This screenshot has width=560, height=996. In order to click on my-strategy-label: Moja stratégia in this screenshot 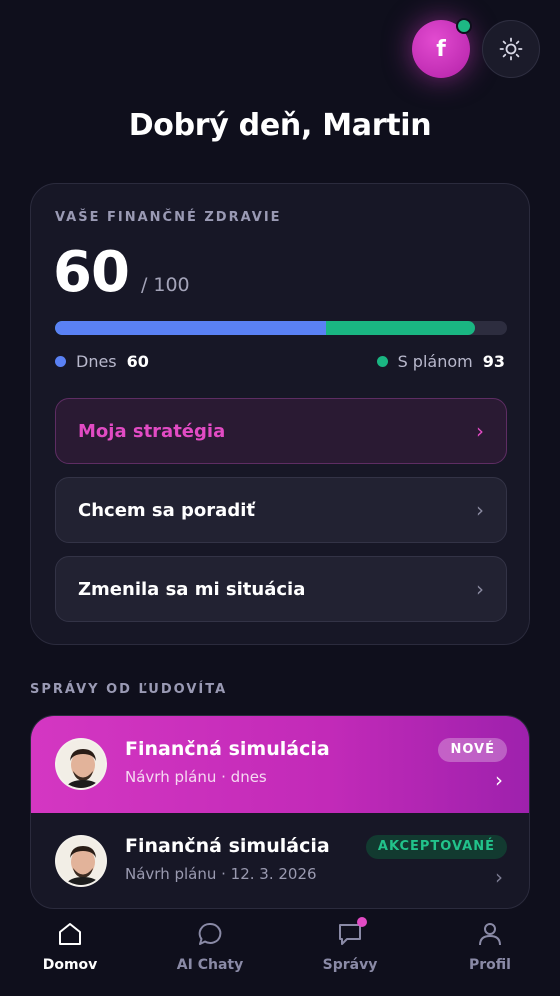, I will do `click(152, 431)`.